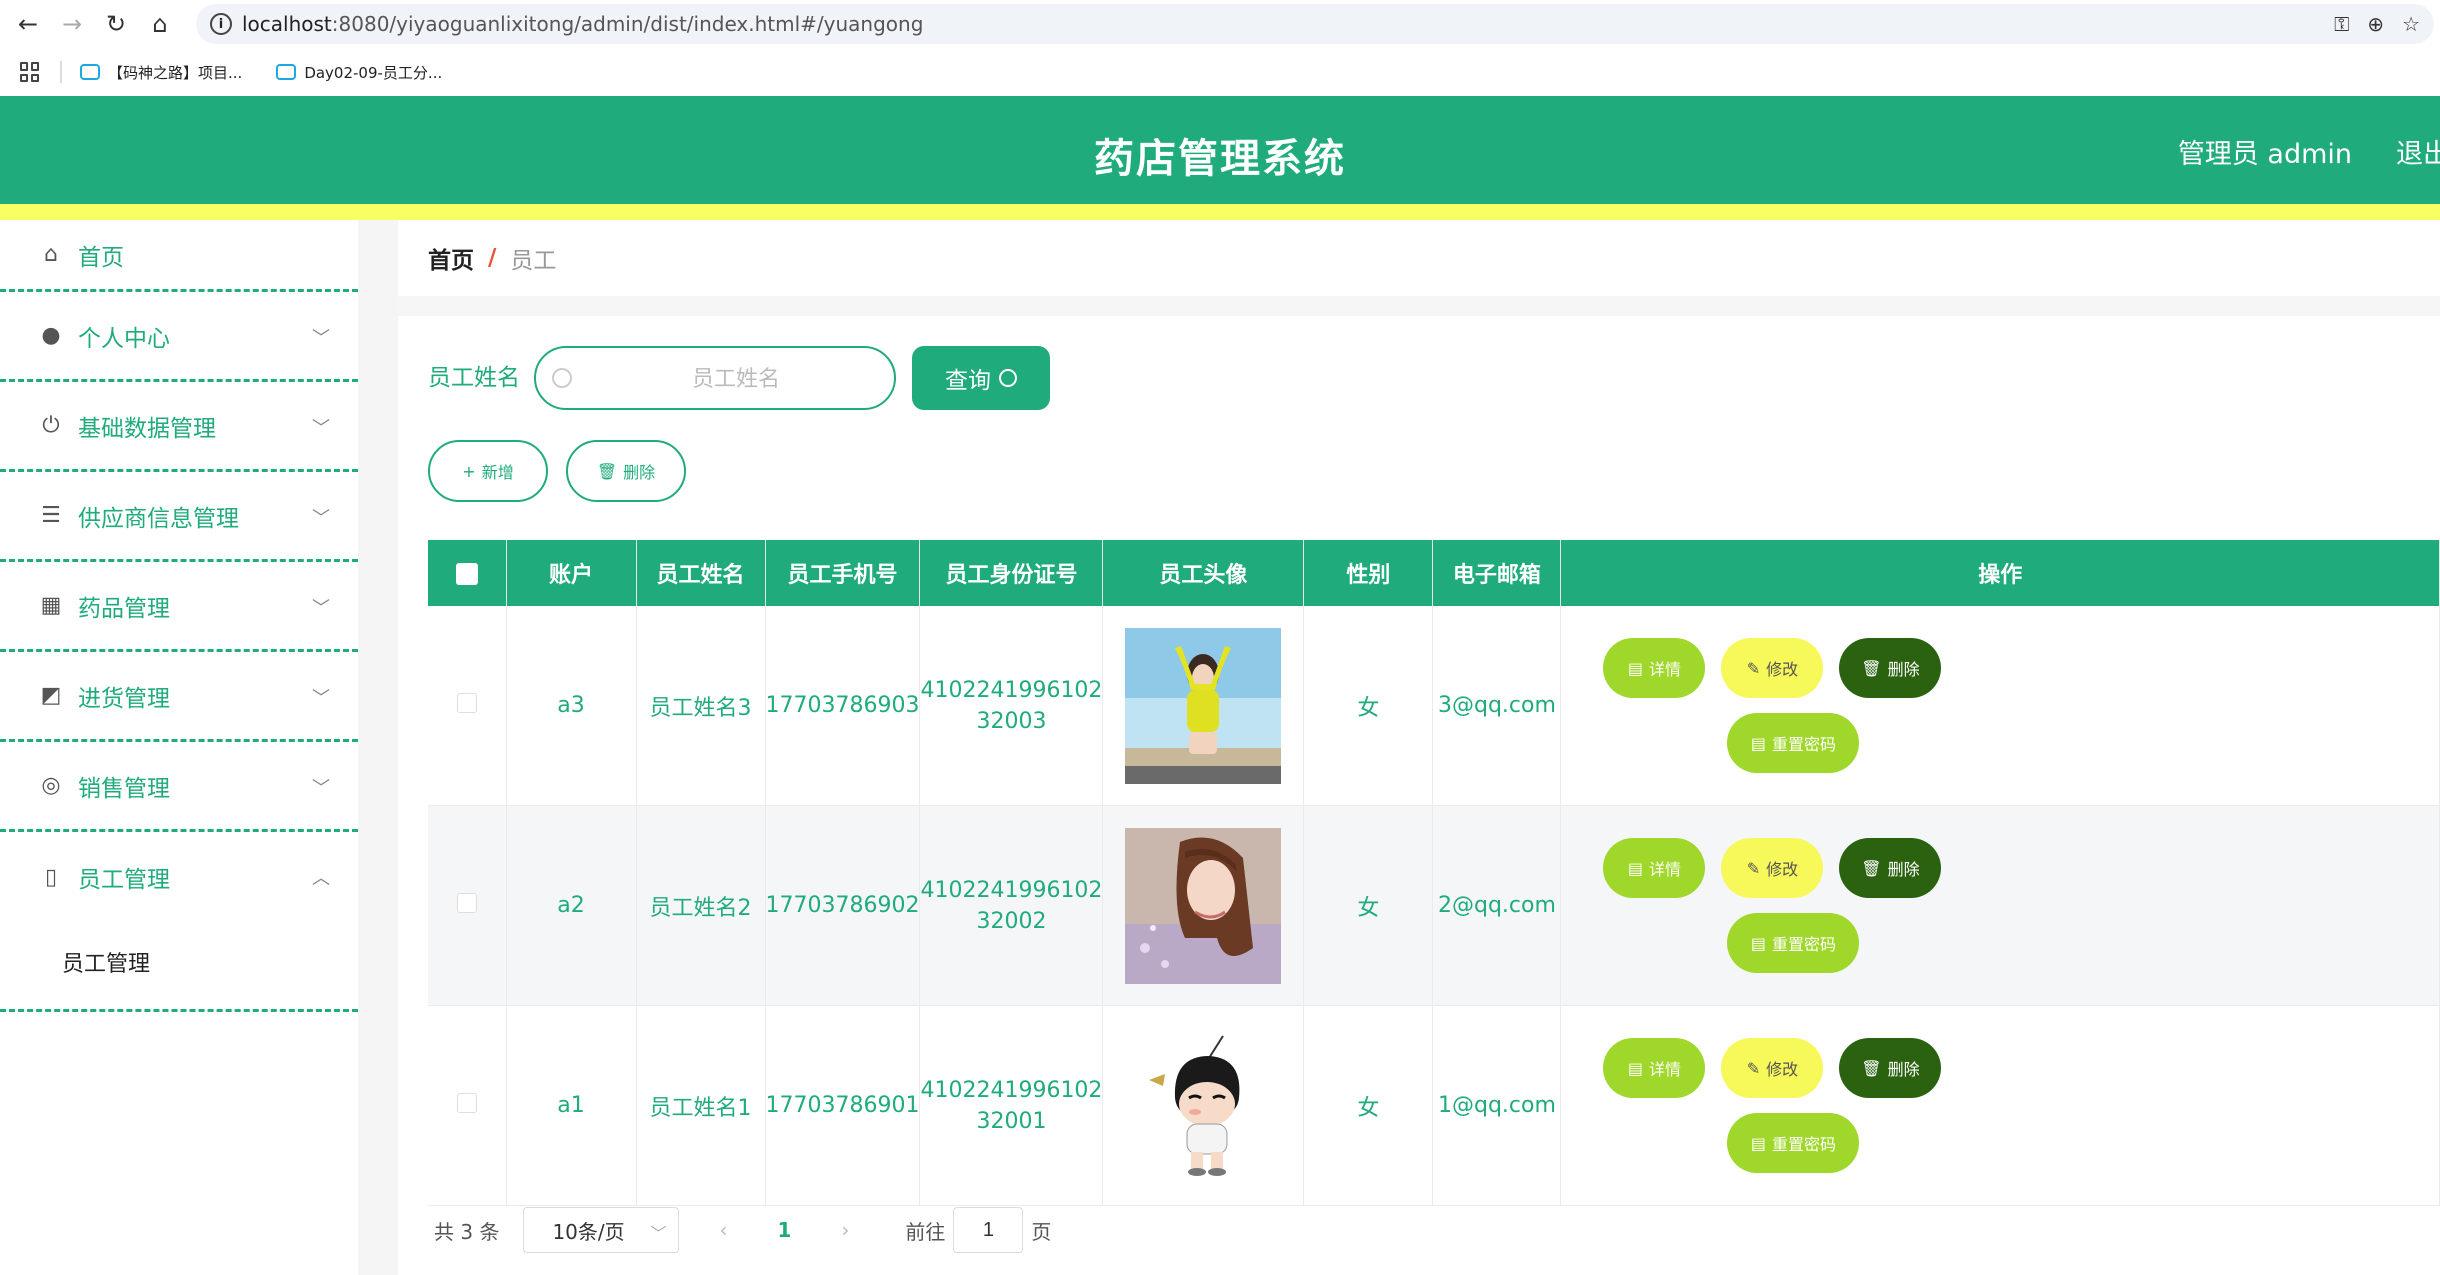 This screenshot has width=2440, height=1275. What do you see at coordinates (1368, 573) in the screenshot?
I see `col-gender: 性别` at bounding box center [1368, 573].